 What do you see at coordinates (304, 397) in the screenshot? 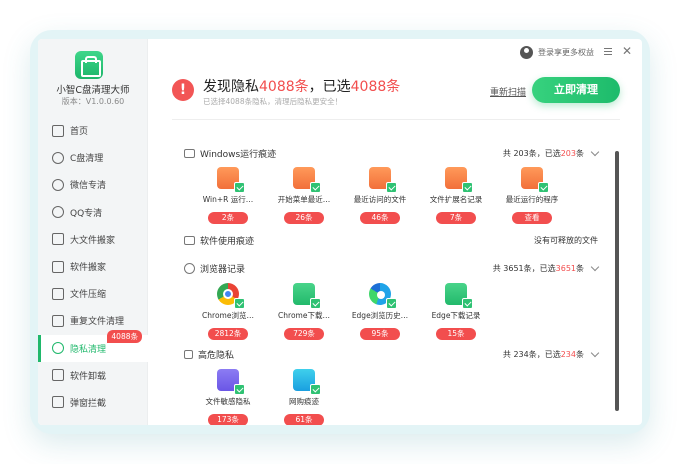
I see `item-shopping-trace: 网购痕迹 61条` at bounding box center [304, 397].